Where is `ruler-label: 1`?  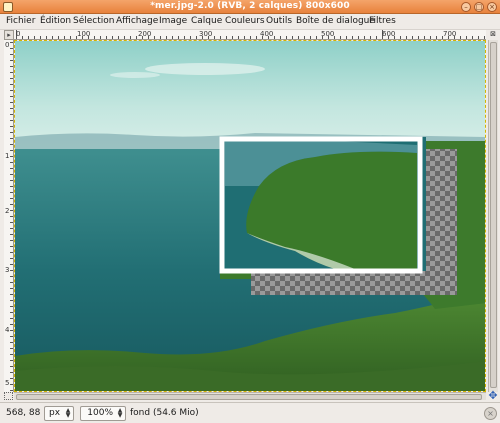 ruler-label: 1 is located at coordinates (7, 156).